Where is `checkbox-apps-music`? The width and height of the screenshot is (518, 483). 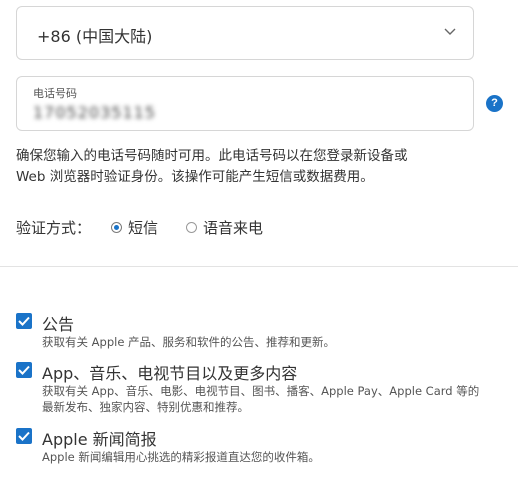 checkbox-apps-music is located at coordinates (24, 370).